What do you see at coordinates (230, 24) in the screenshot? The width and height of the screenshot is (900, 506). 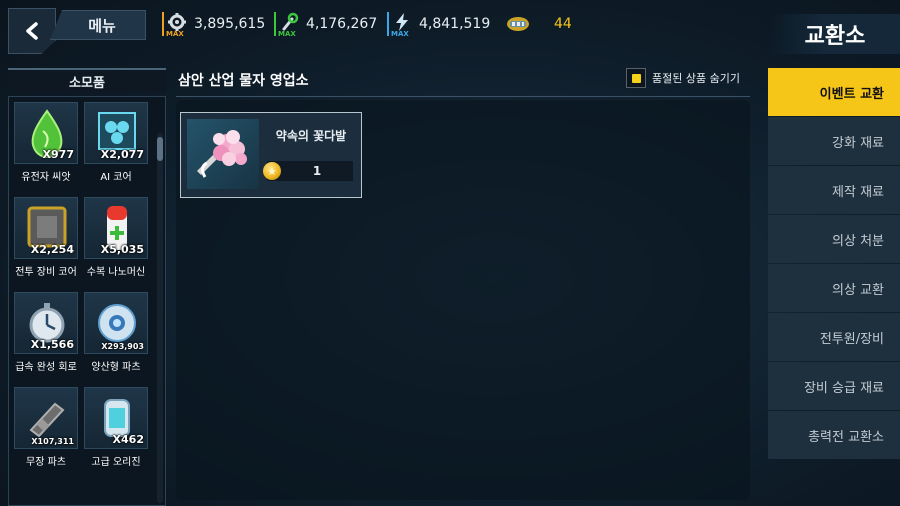 I see `resource-value: 3,895,615` at bounding box center [230, 24].